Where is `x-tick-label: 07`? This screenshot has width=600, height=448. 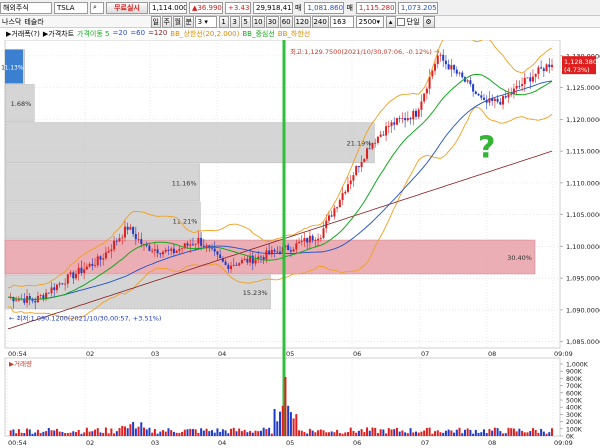 x-tick-label: 07 is located at coordinates (425, 443).